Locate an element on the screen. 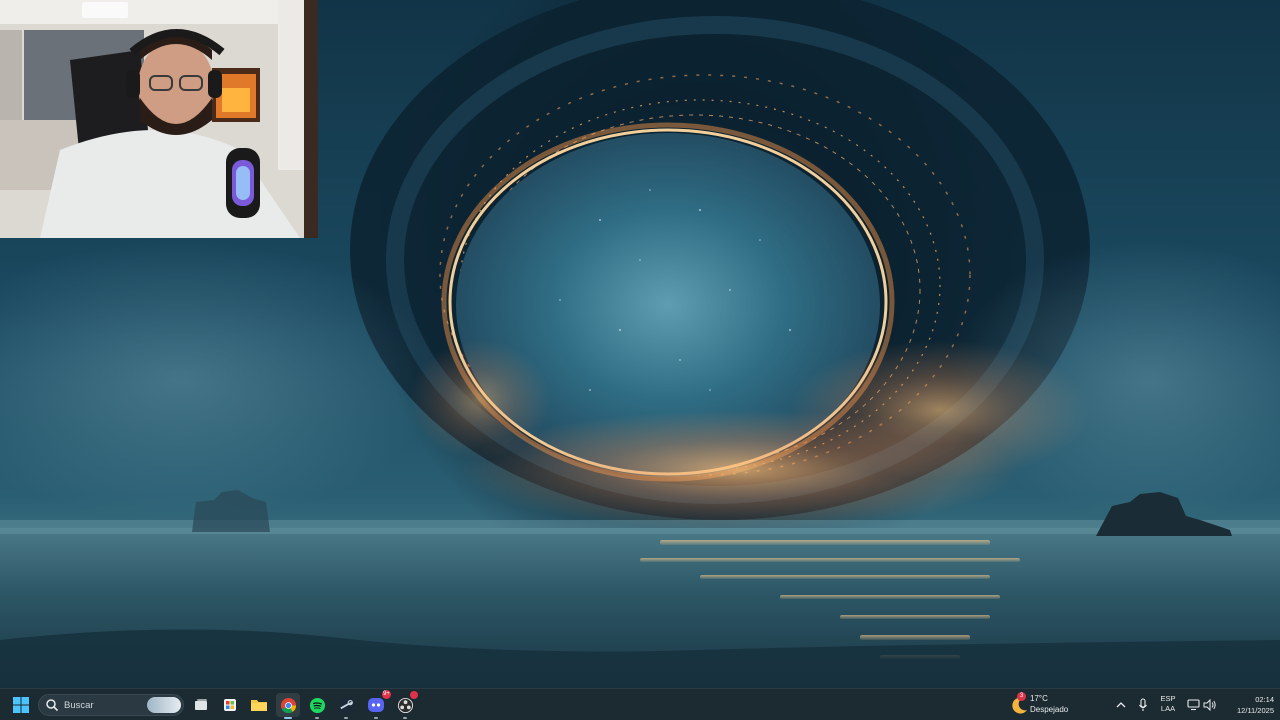 Image resolution: width=1280 pixels, height=720 pixels. search-icon is located at coordinates (52, 705).